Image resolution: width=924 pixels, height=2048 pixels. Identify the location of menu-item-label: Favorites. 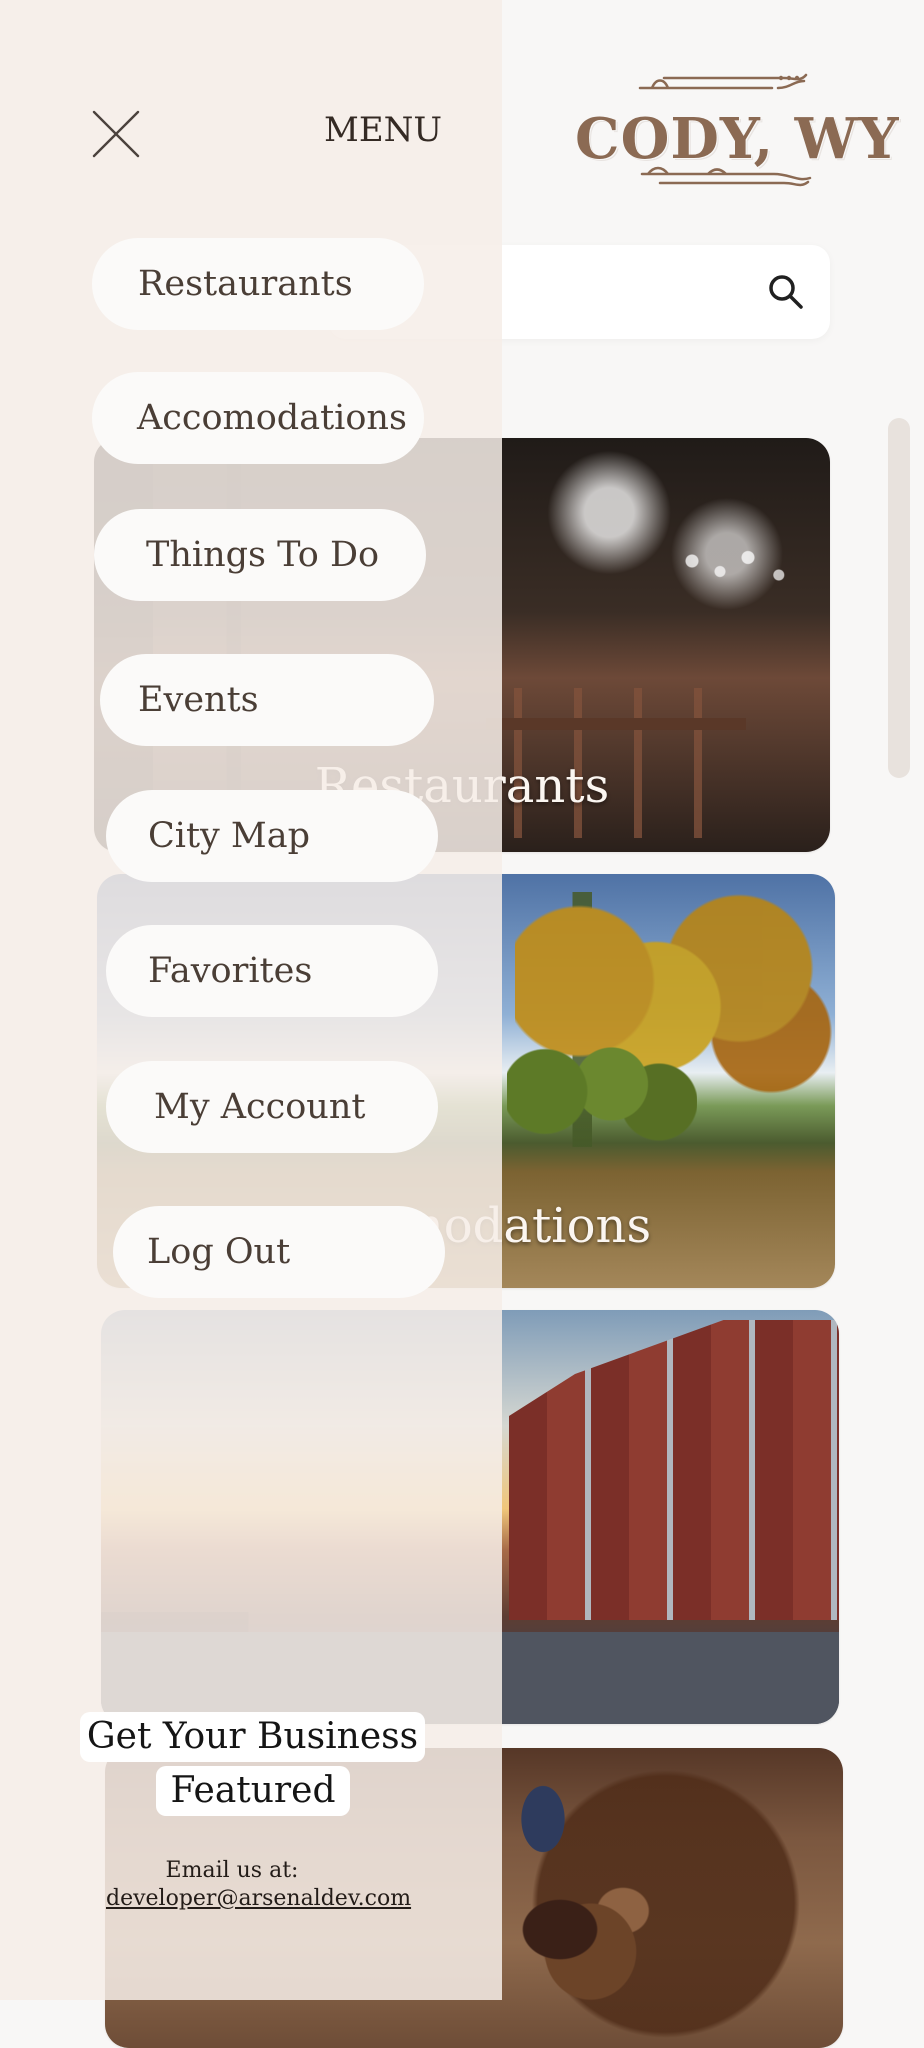
(230, 971).